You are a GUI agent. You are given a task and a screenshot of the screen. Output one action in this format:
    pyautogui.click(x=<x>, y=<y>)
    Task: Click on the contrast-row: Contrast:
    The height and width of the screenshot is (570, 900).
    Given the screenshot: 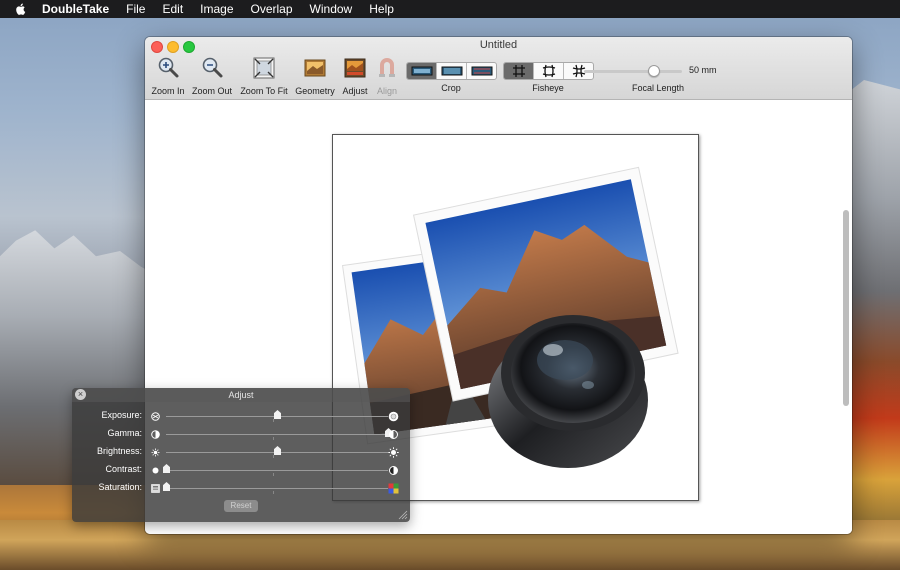 What is the action you would take?
    pyautogui.click(x=241, y=471)
    